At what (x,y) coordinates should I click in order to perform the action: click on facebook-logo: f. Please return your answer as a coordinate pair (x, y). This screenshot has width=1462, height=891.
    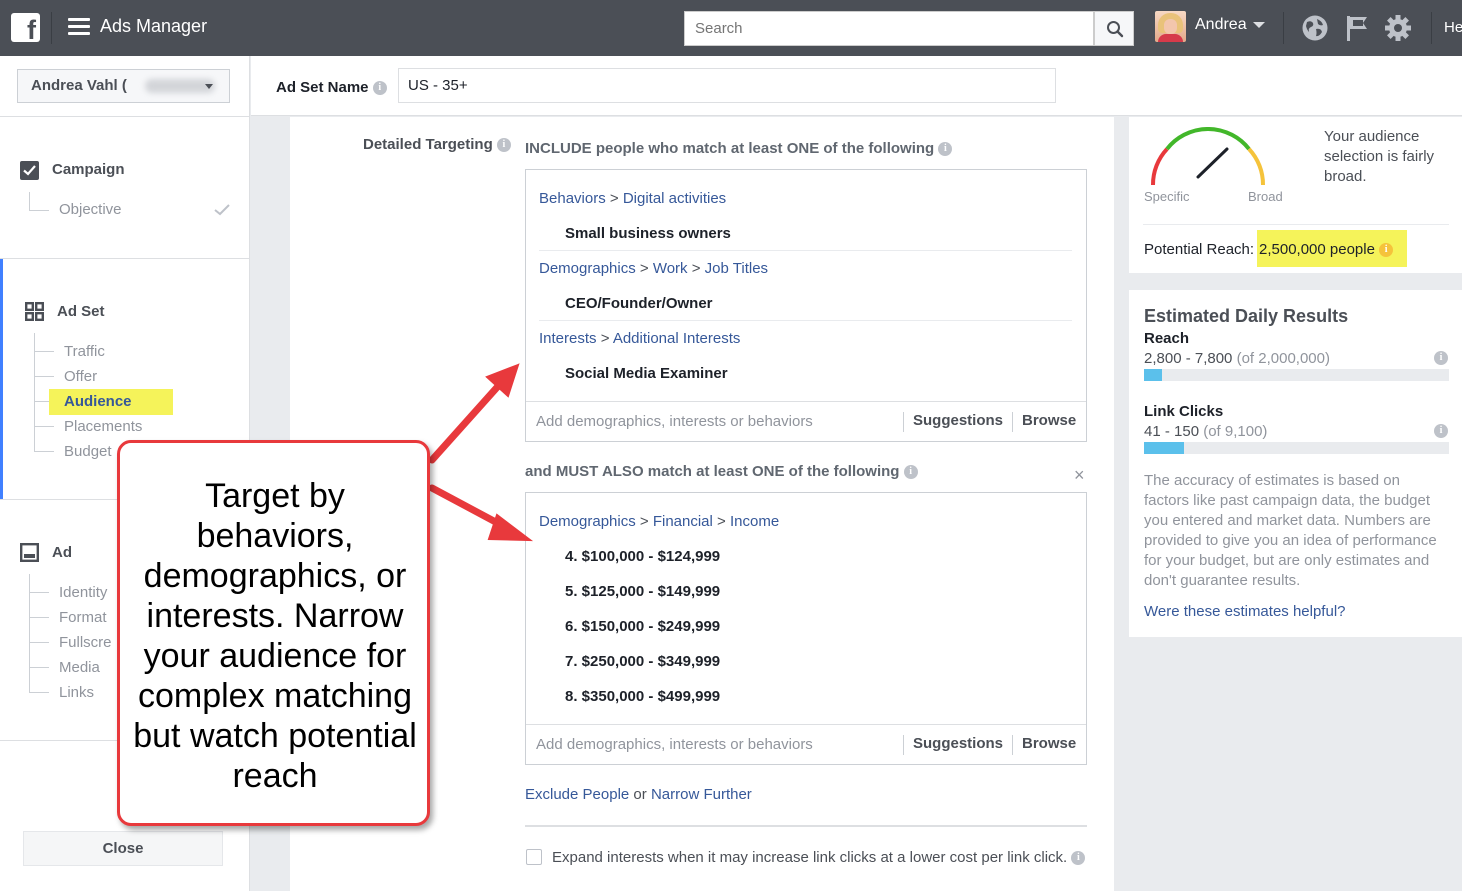
    Looking at the image, I should click on (25, 27).